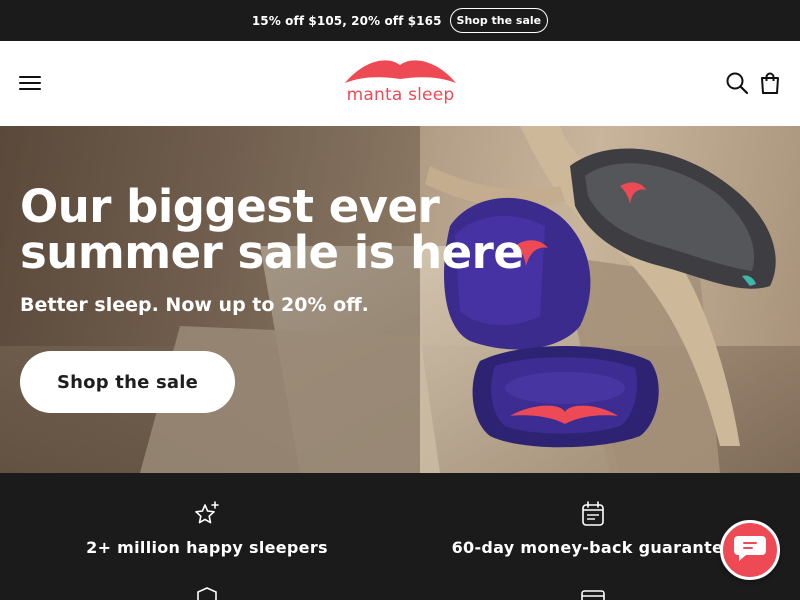 This screenshot has height=600, width=800. I want to click on sparkle-star-icon, so click(207, 514).